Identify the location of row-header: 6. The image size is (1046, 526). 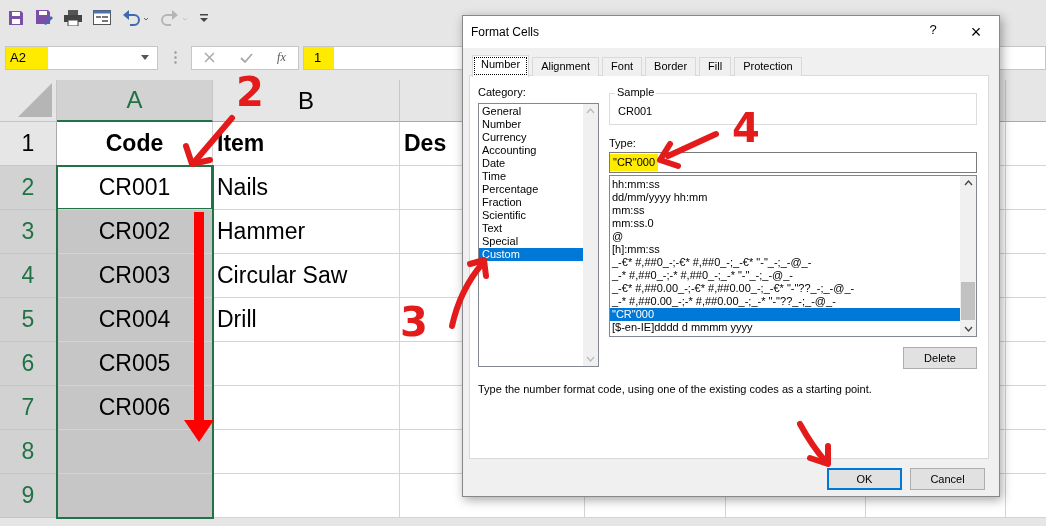
(28, 363).